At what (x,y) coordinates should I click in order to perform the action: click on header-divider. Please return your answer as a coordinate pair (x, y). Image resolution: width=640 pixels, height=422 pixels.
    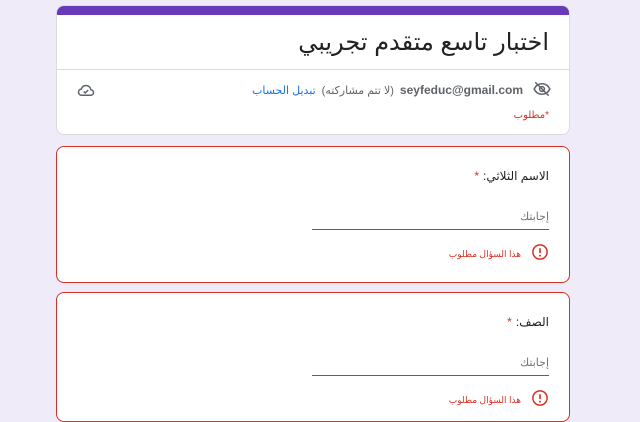
    Looking at the image, I should click on (313, 69).